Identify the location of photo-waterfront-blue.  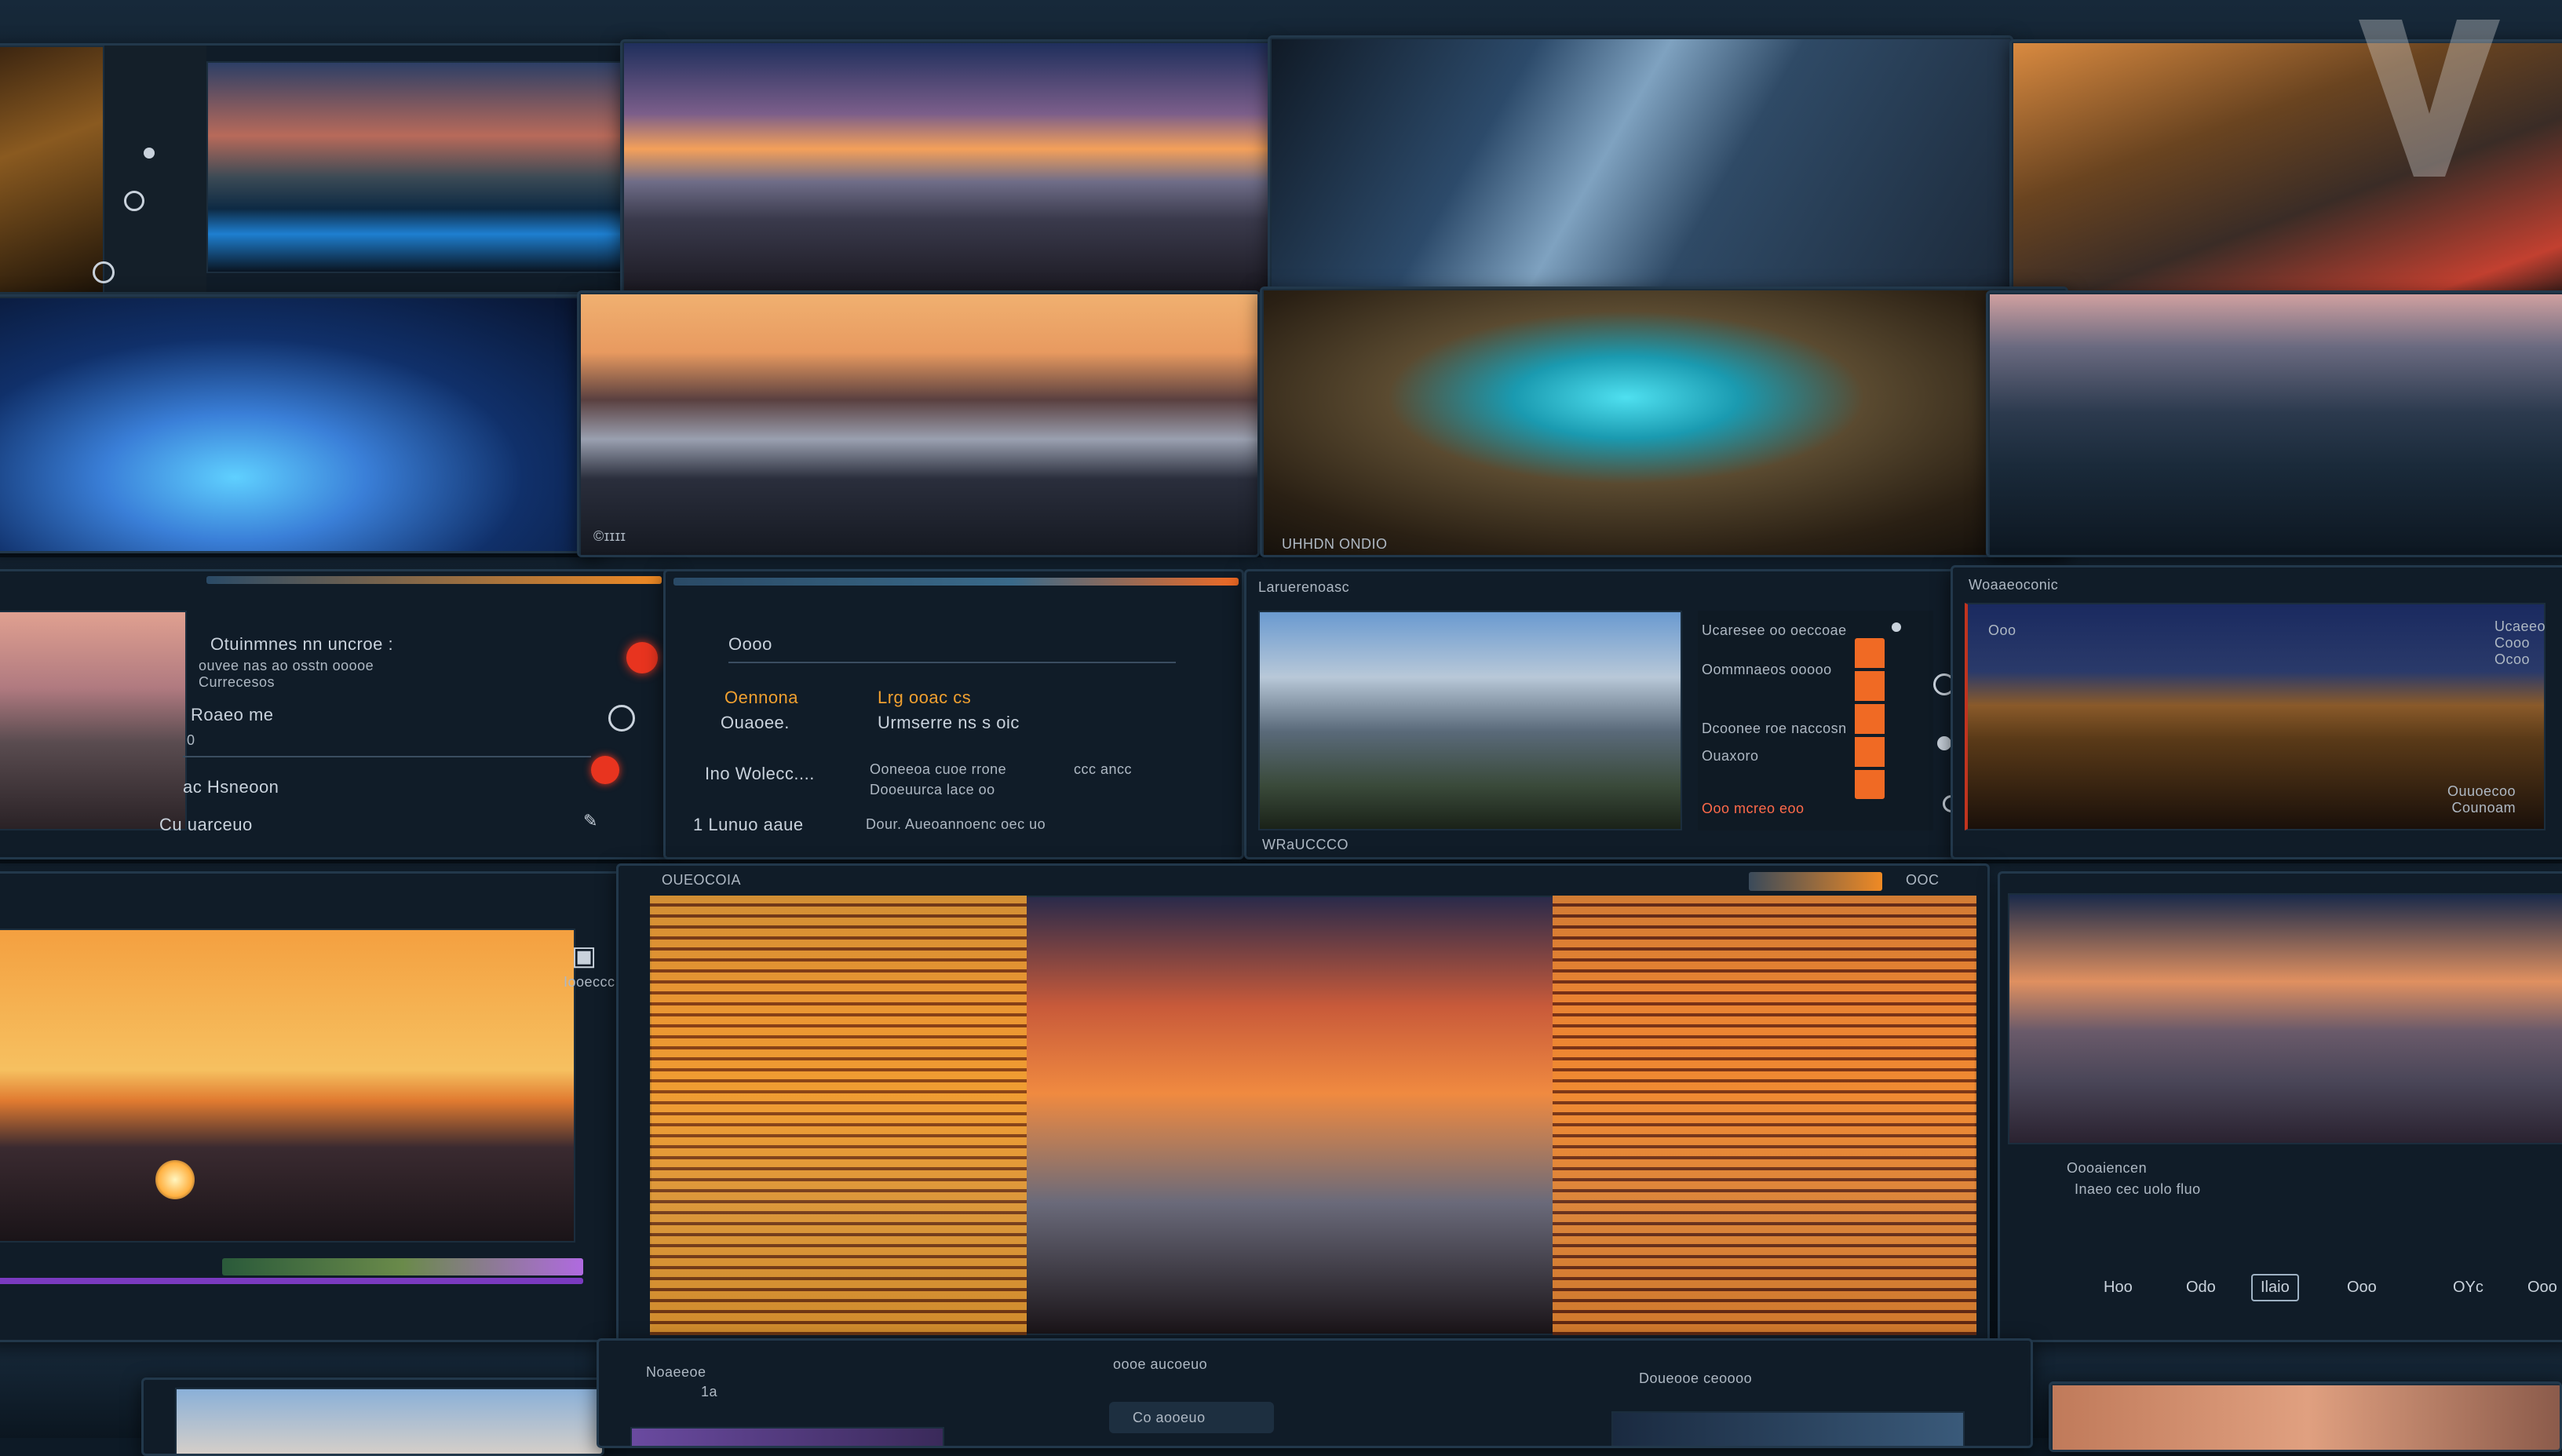
(2275, 424).